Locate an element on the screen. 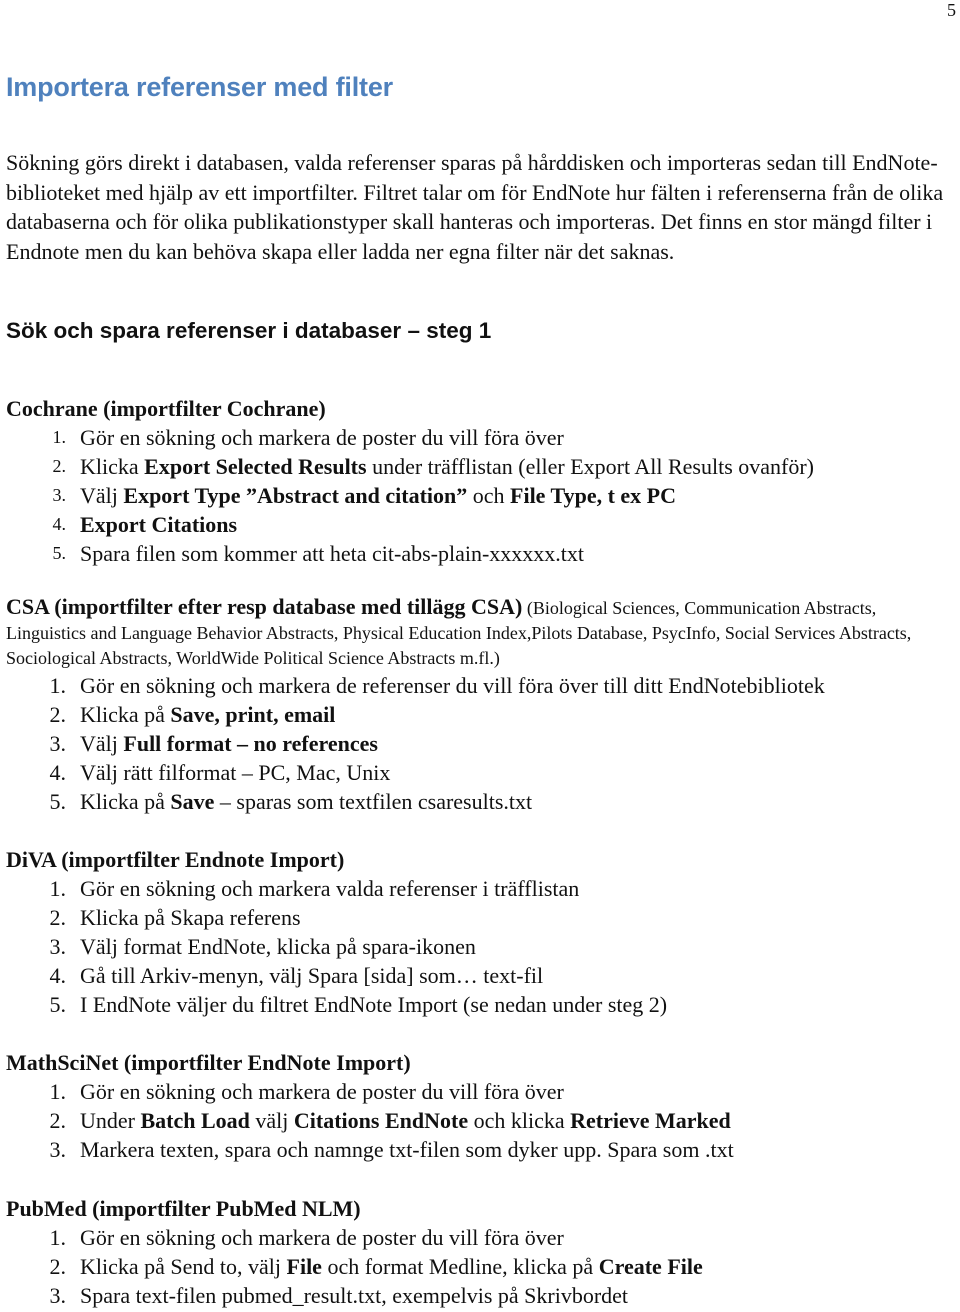 Image resolution: width=960 pixels, height=1312 pixels. bold-ui-term: Batch Load is located at coordinates (195, 1120).